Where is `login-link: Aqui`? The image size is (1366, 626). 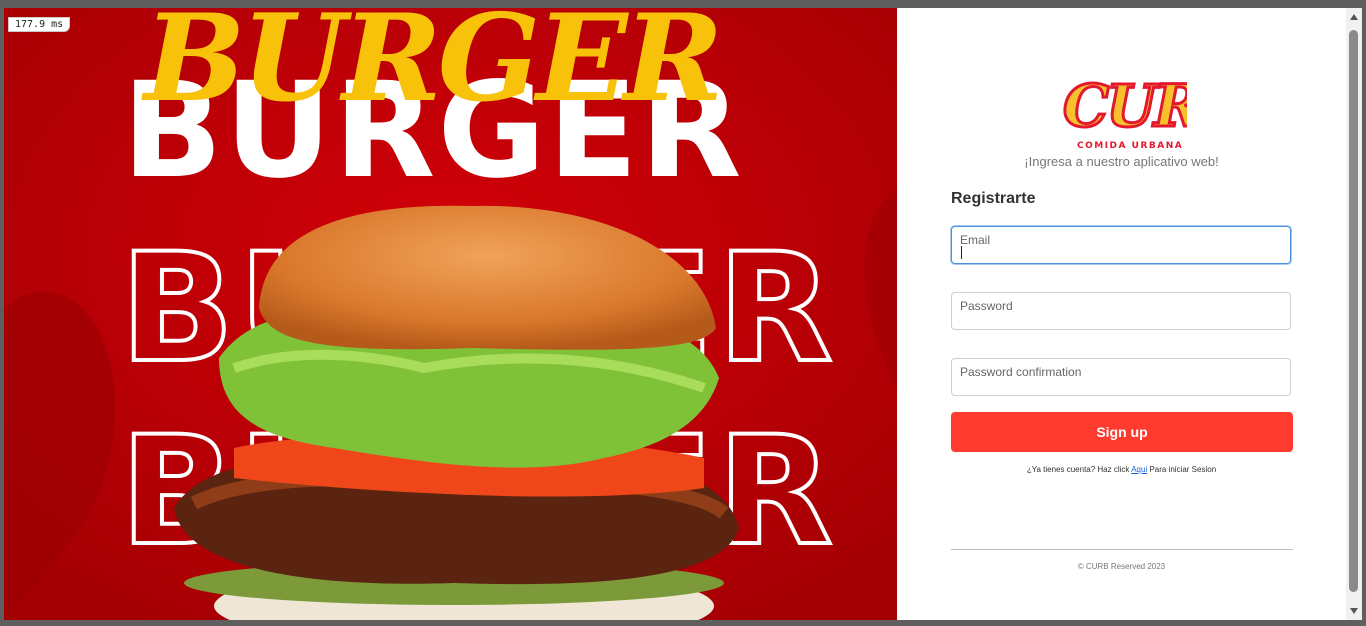 login-link: Aqui is located at coordinates (1139, 469).